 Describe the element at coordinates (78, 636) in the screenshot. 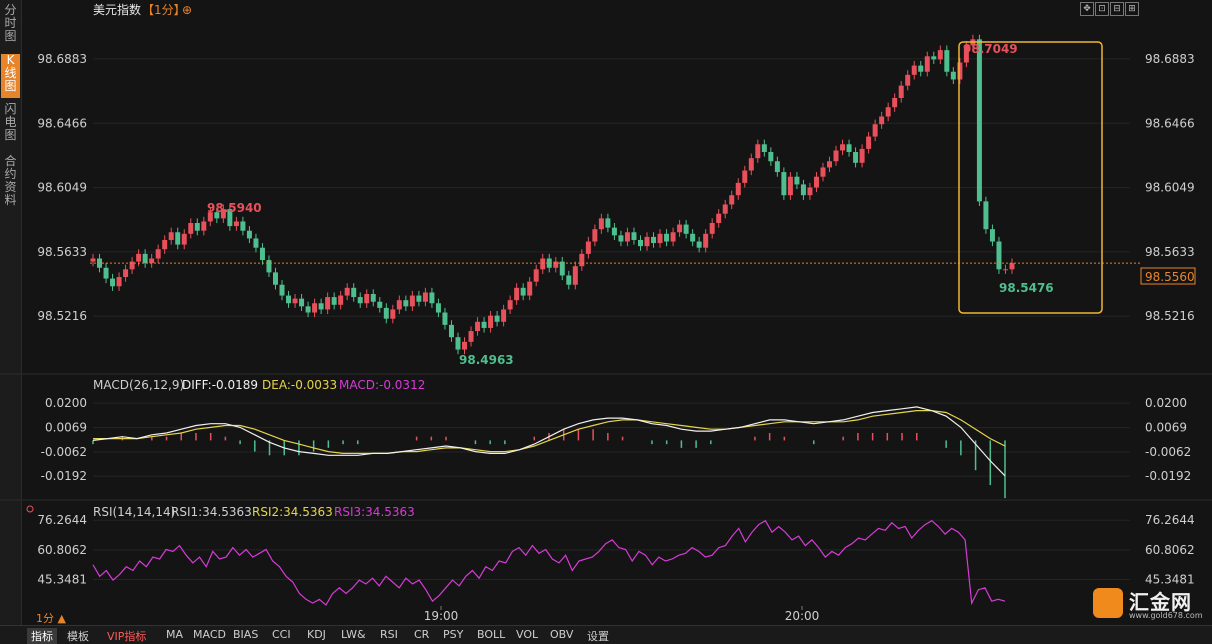

I see `tab-template: 模板` at that location.